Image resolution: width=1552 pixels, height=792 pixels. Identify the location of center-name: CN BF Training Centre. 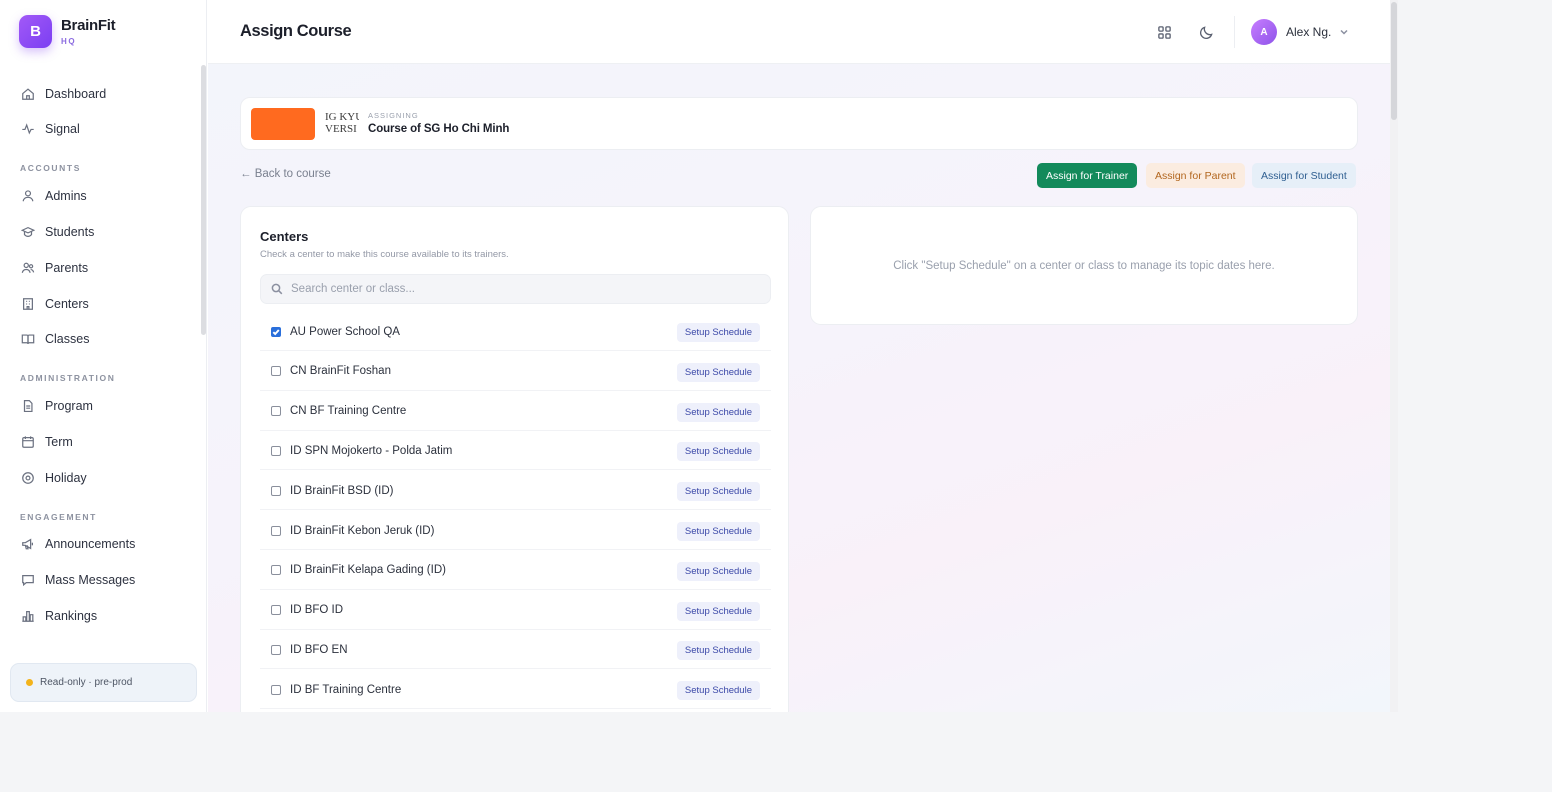
(348, 411).